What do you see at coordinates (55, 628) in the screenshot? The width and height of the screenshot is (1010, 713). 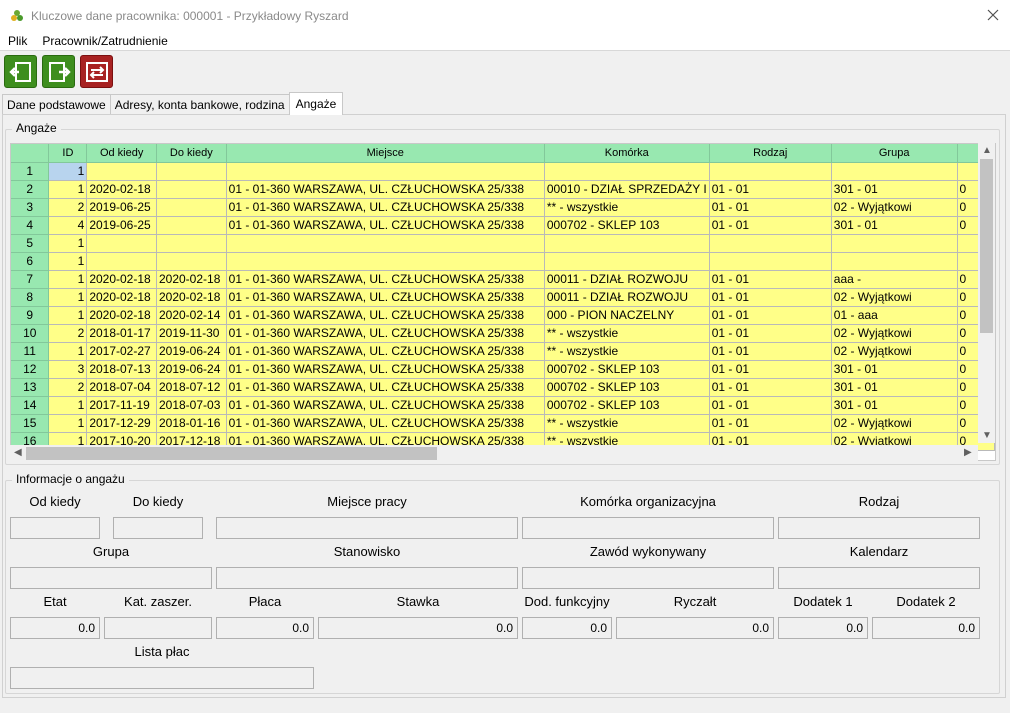 I see `etat-field: 0.0` at bounding box center [55, 628].